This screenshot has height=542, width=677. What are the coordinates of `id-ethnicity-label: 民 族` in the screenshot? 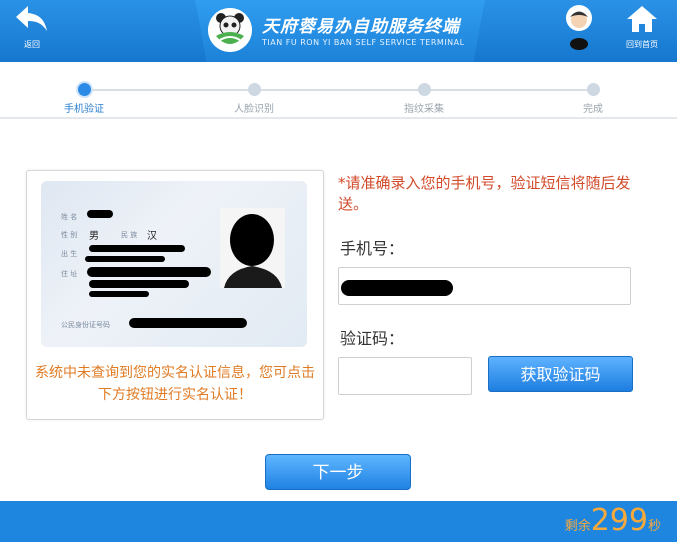 It's located at (129, 235).